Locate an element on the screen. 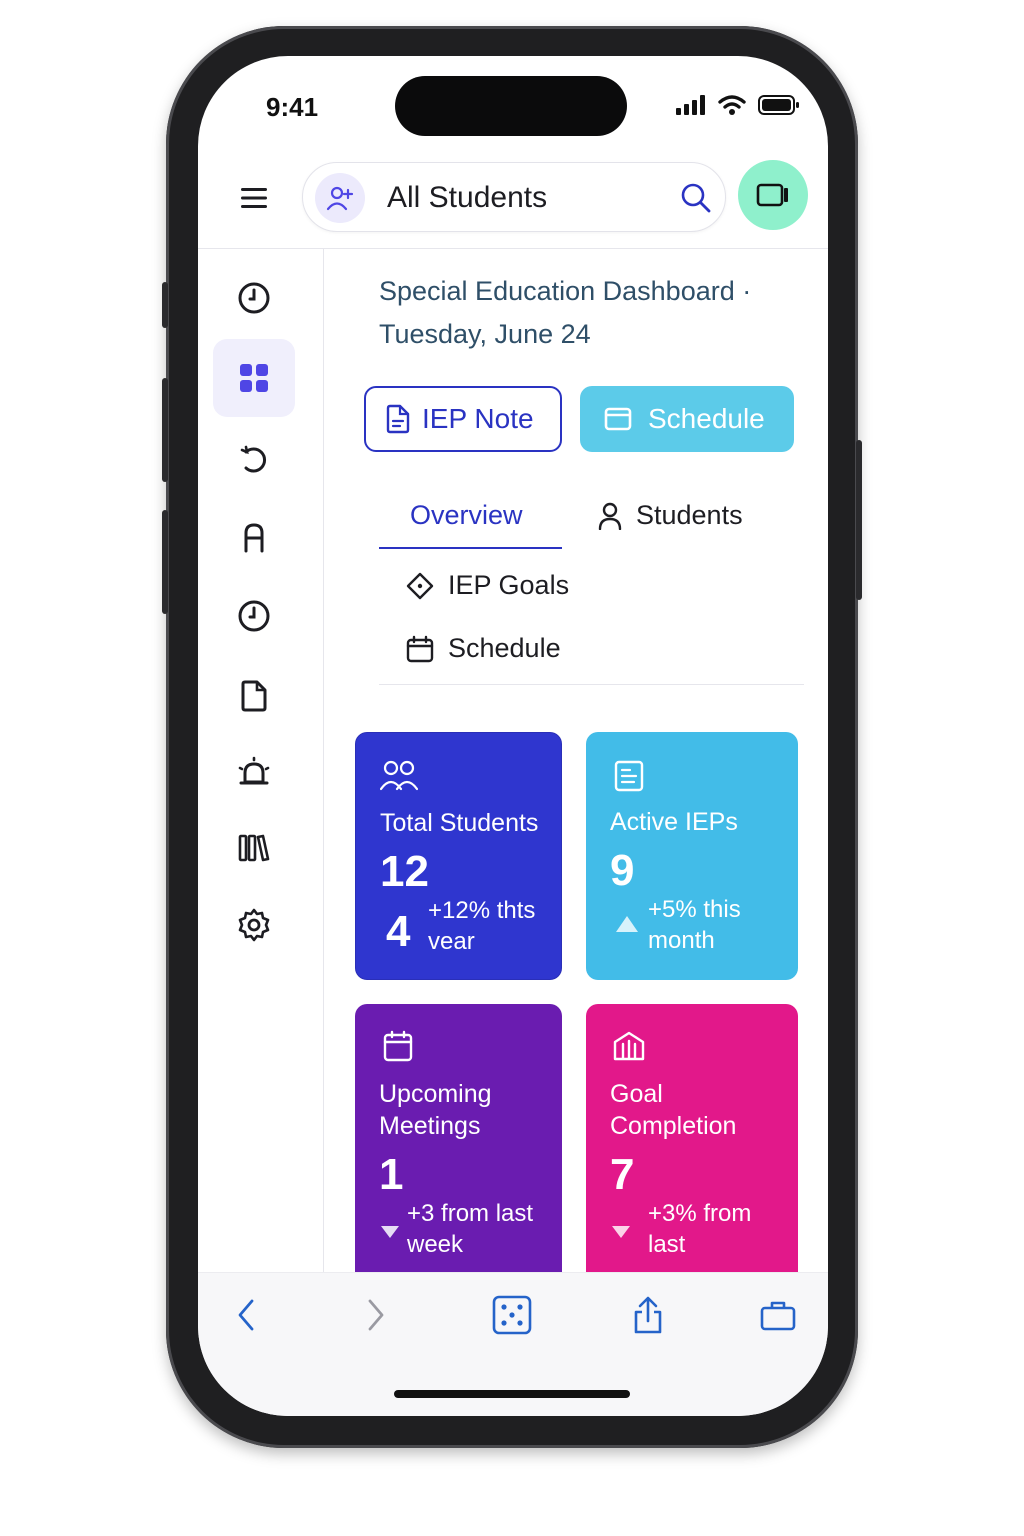  hamburger-icon is located at coordinates (254, 198).